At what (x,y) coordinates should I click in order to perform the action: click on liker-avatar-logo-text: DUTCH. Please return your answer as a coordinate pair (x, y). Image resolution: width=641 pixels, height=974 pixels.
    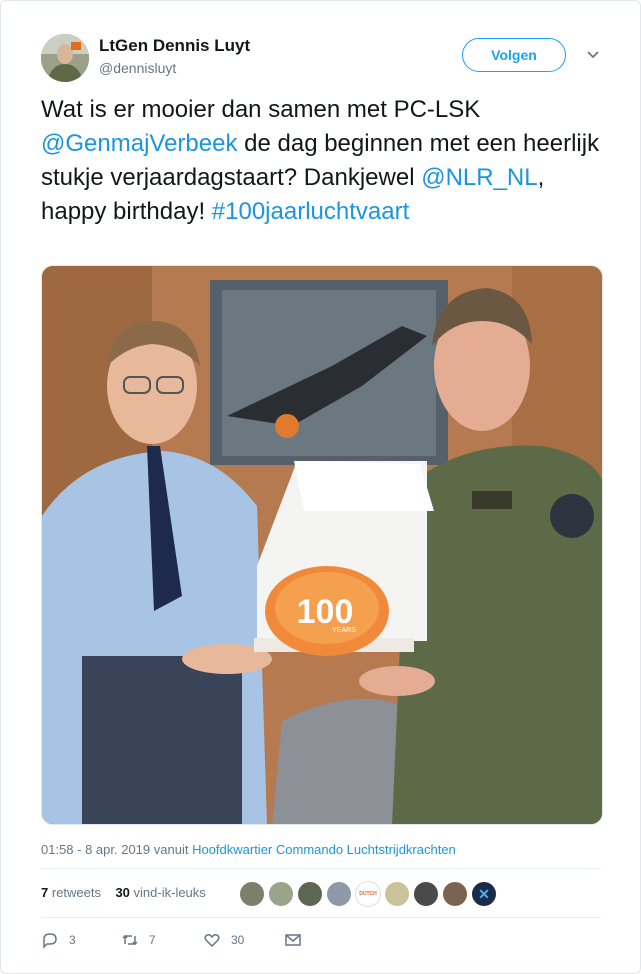
    Looking at the image, I should click on (368, 894).